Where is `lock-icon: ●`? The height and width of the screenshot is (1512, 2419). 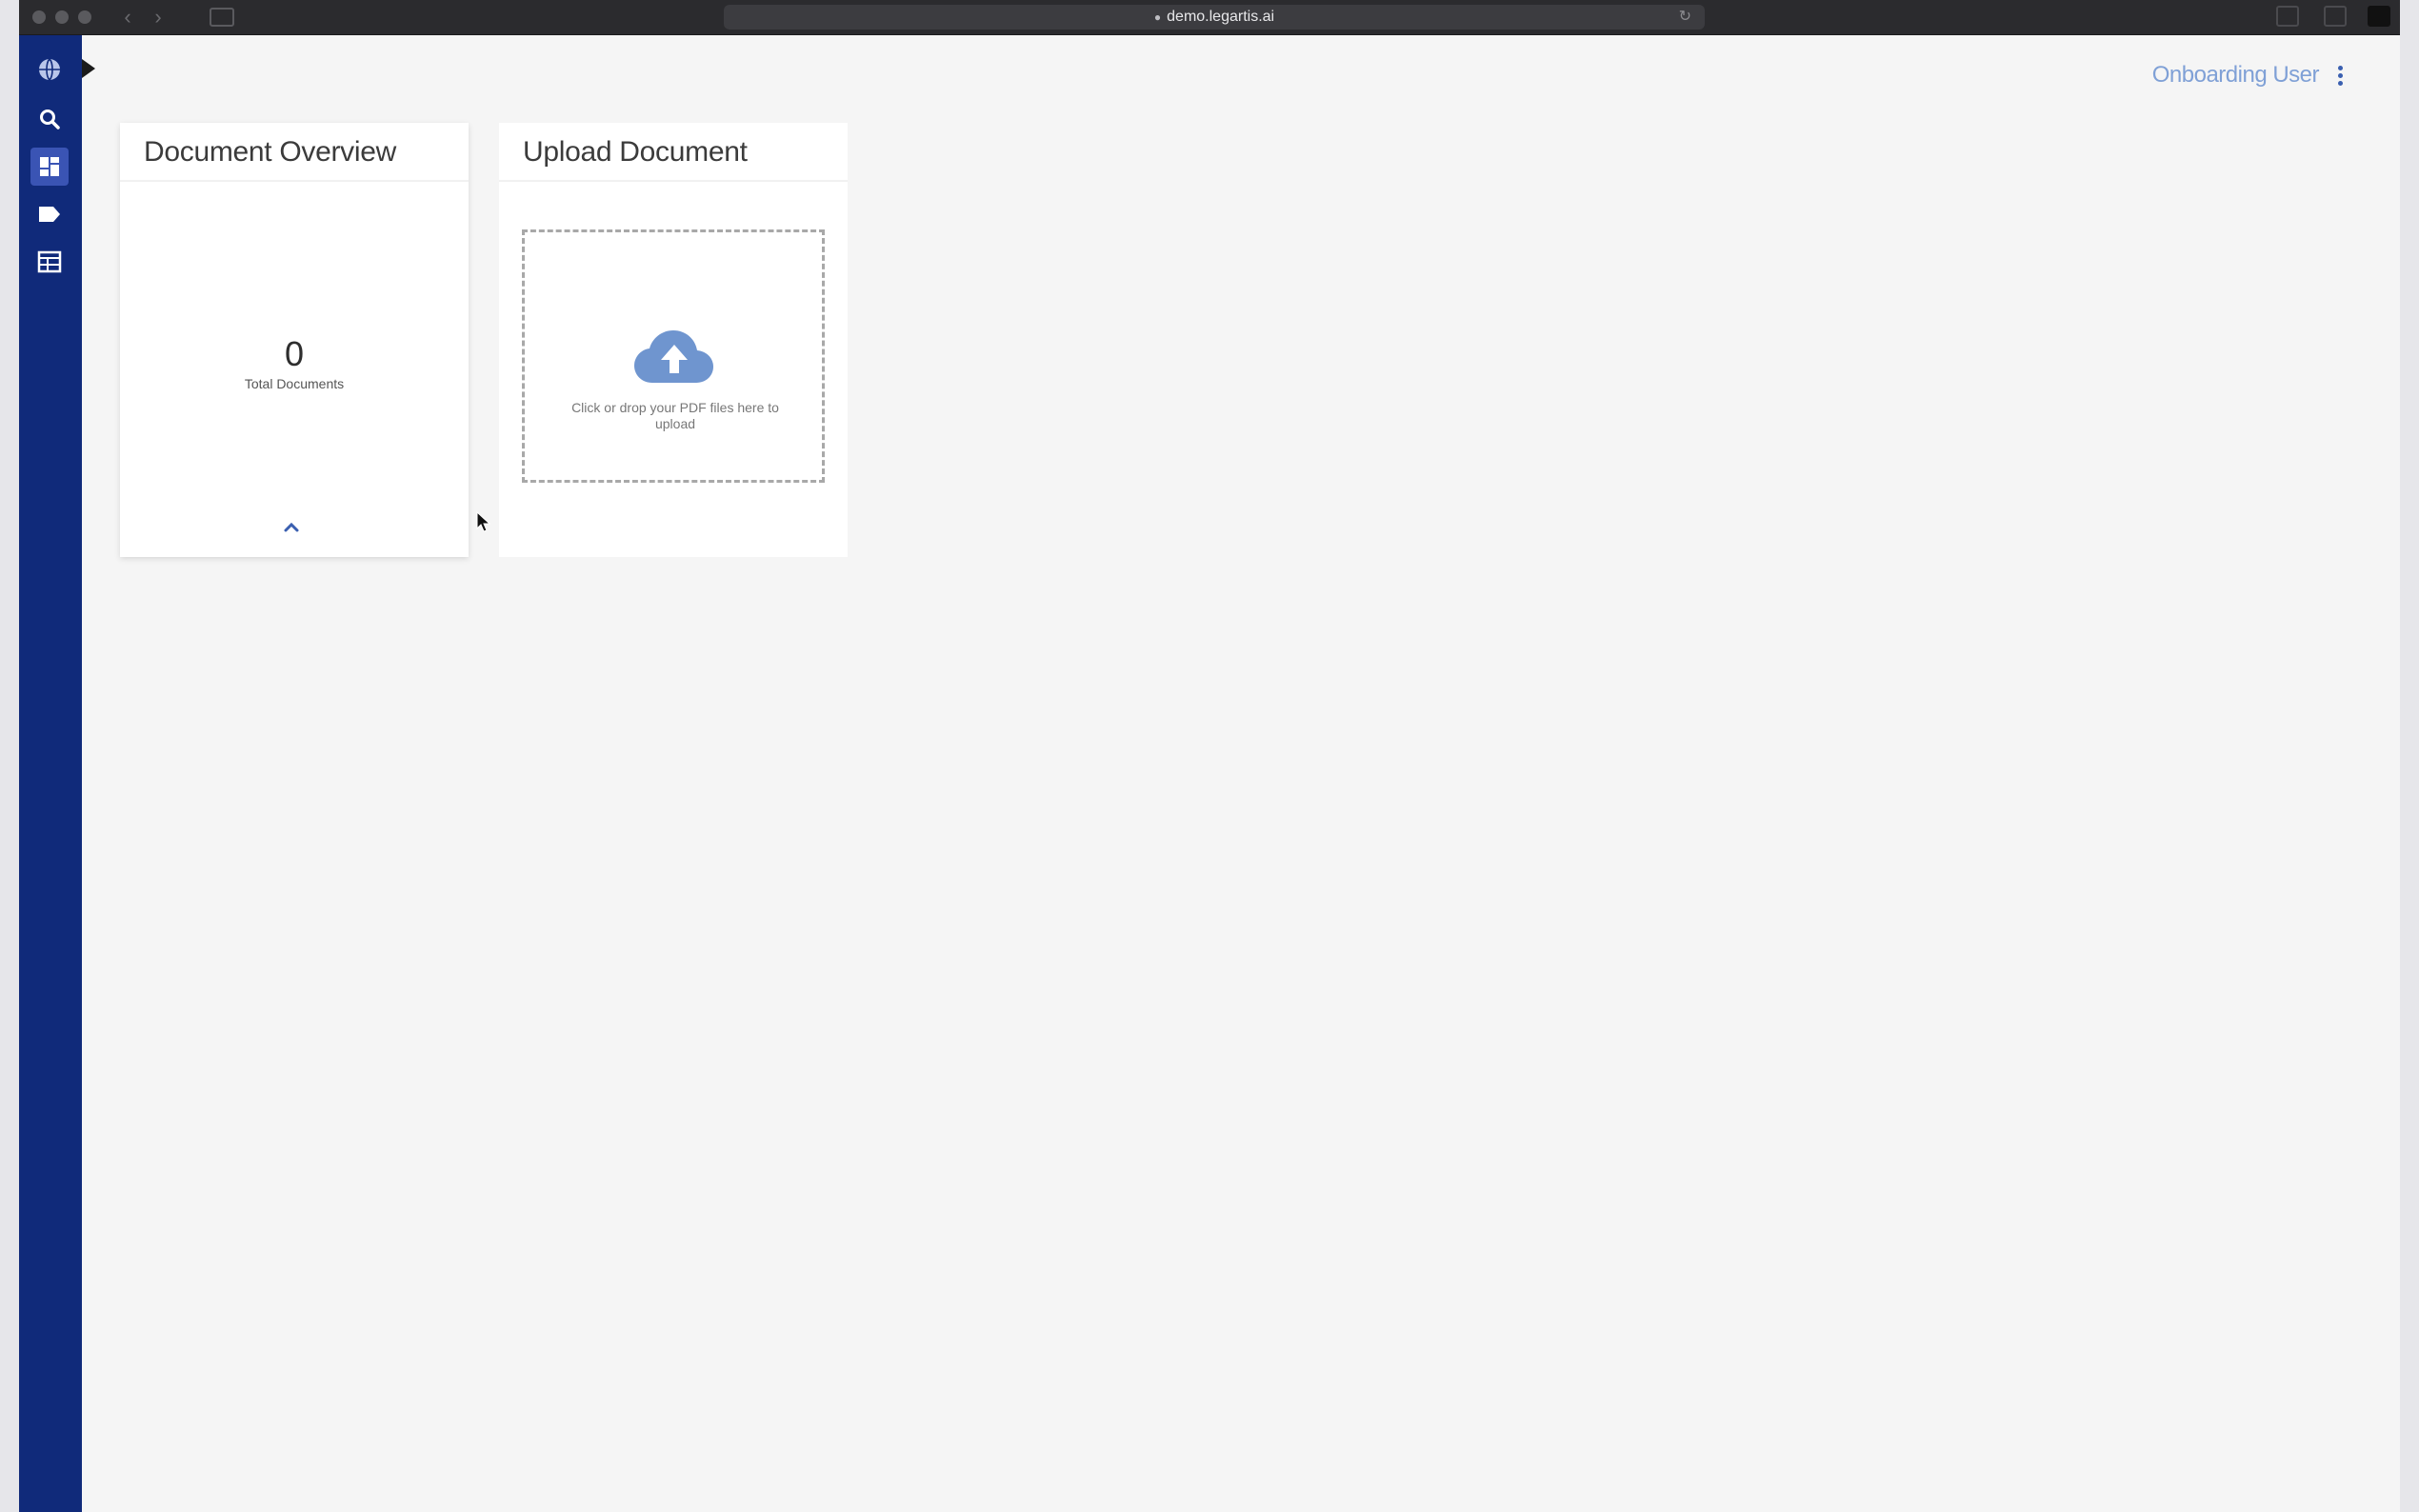
lock-icon: ● is located at coordinates (1157, 17).